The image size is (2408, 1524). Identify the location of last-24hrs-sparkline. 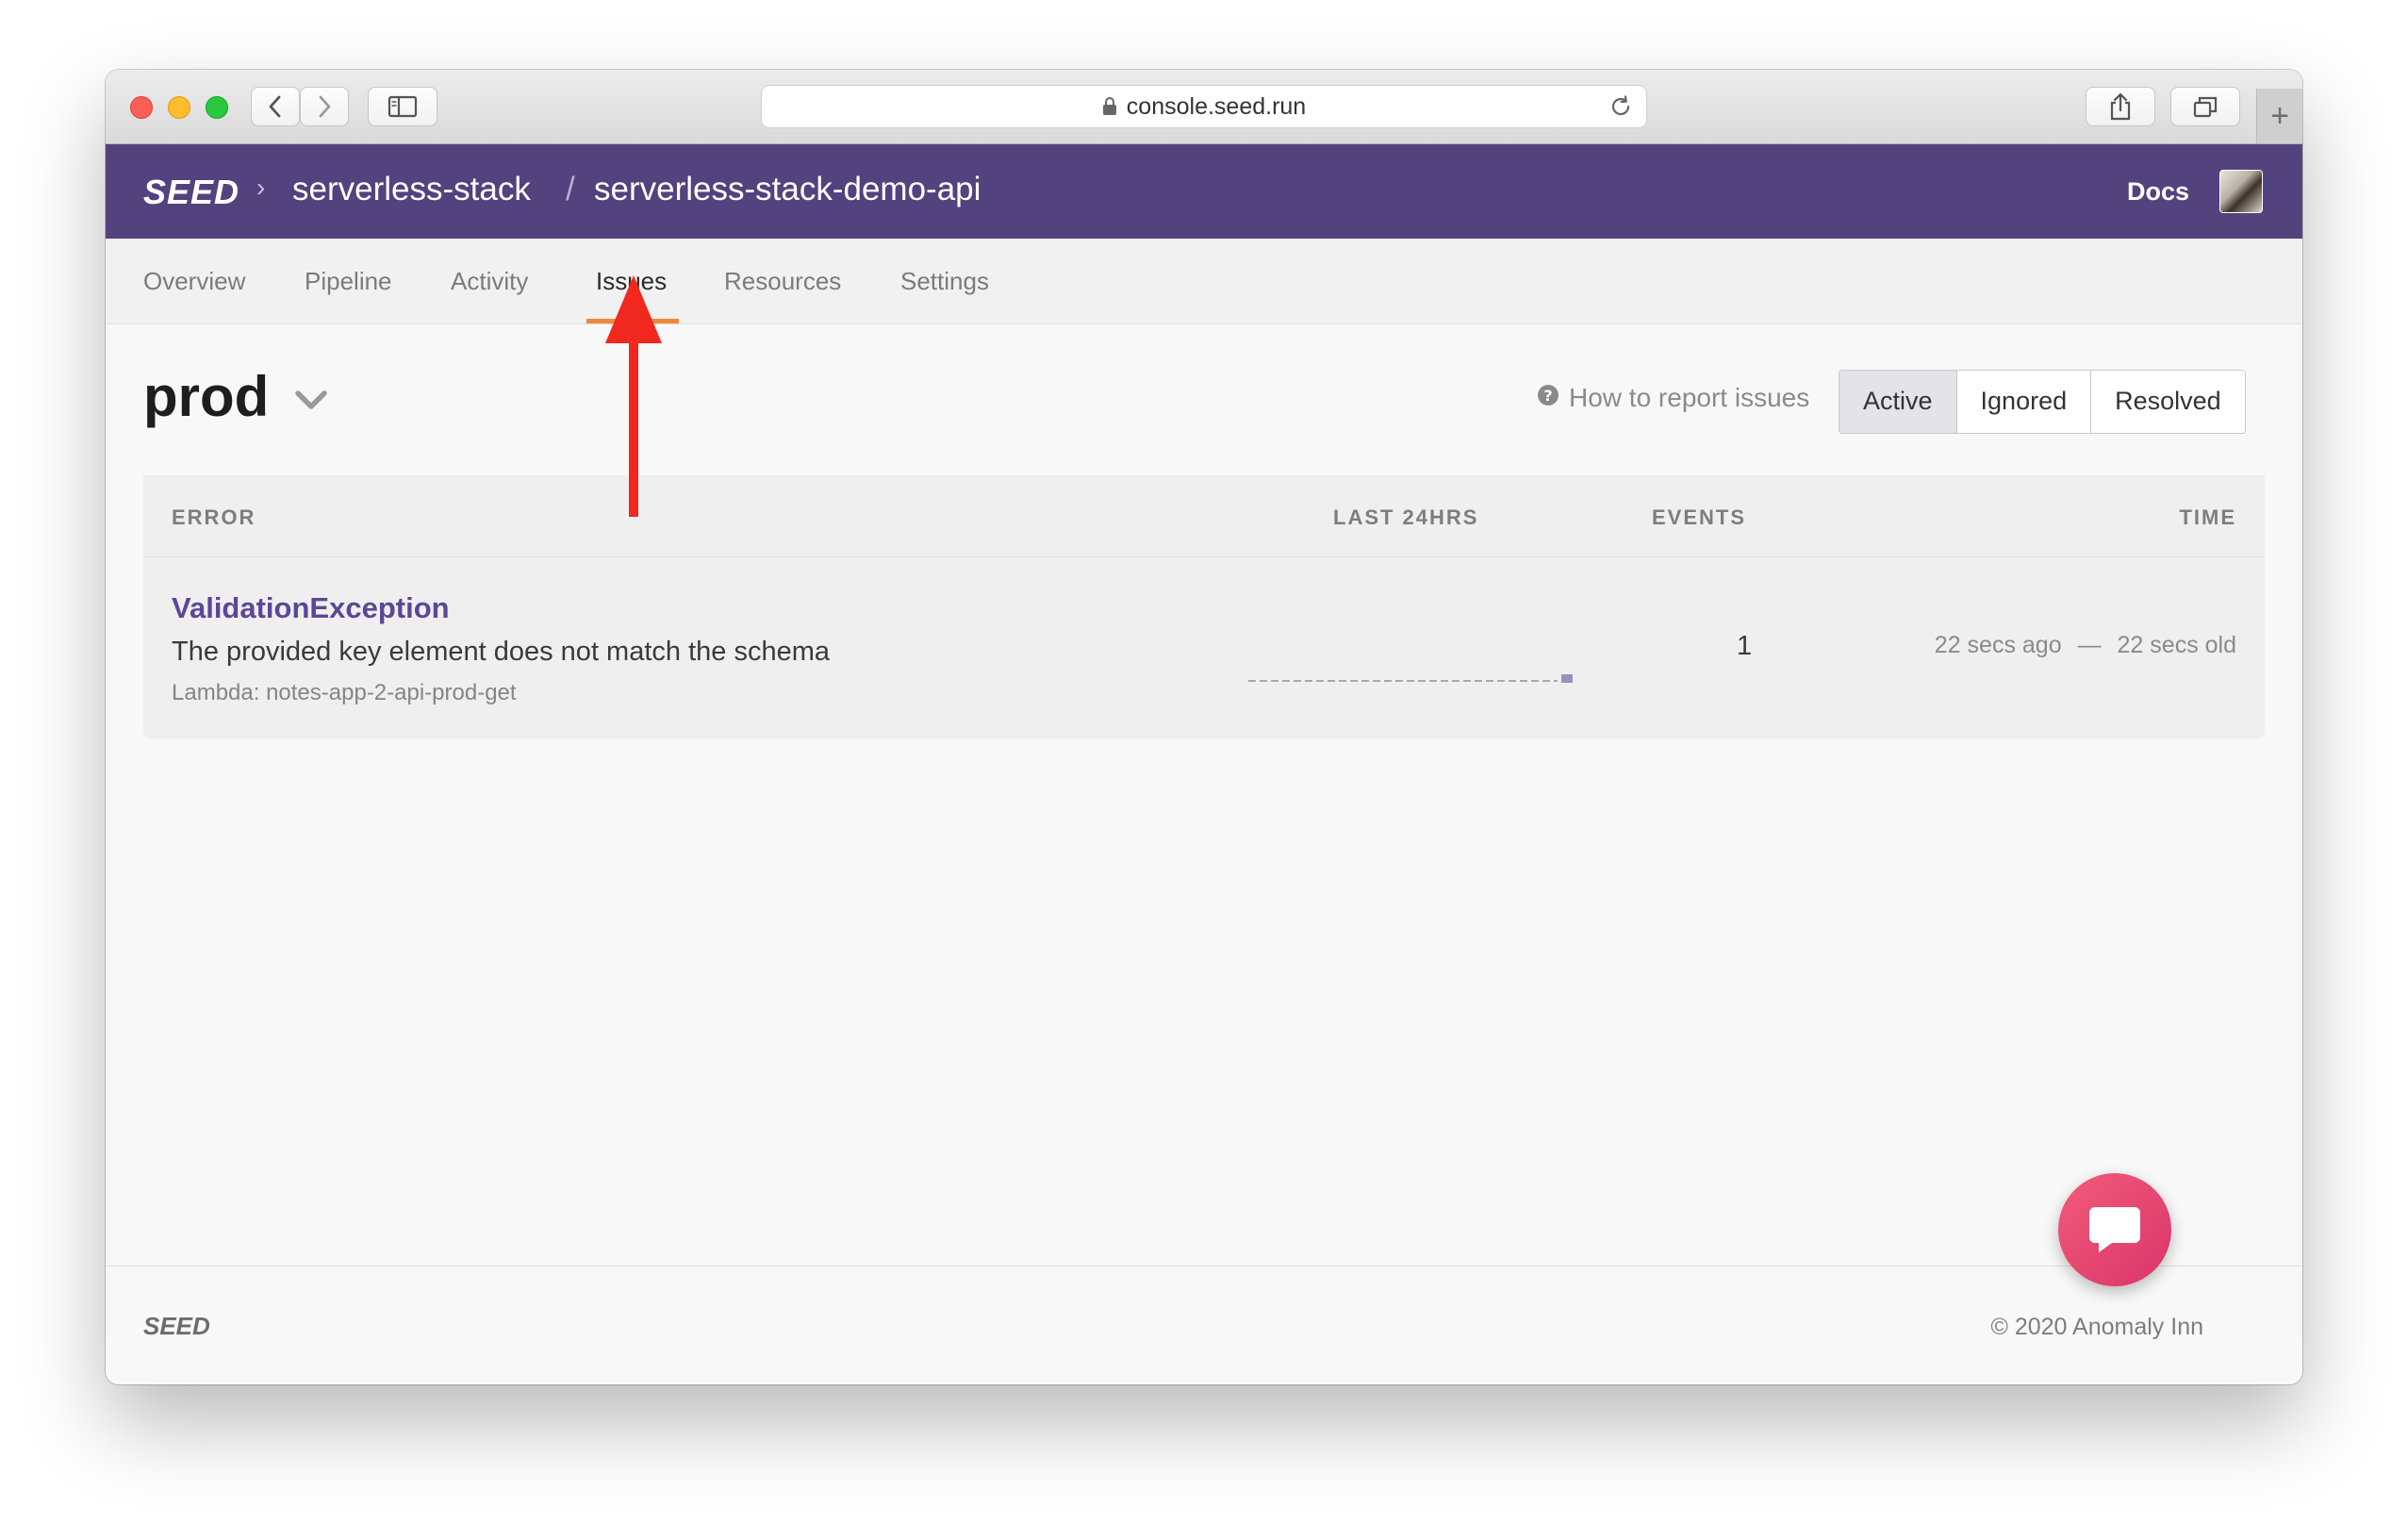
(1411, 679).